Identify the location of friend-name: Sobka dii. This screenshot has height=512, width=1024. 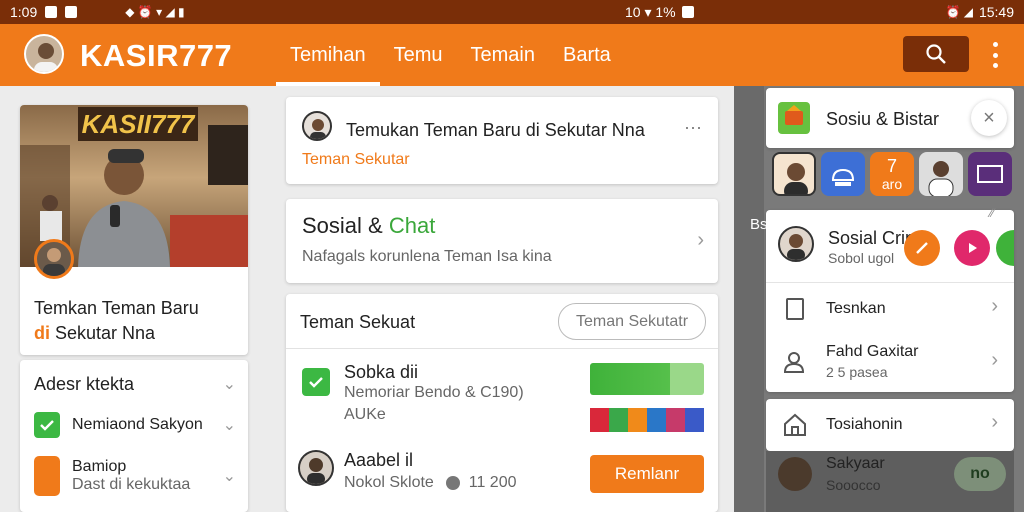
(381, 372).